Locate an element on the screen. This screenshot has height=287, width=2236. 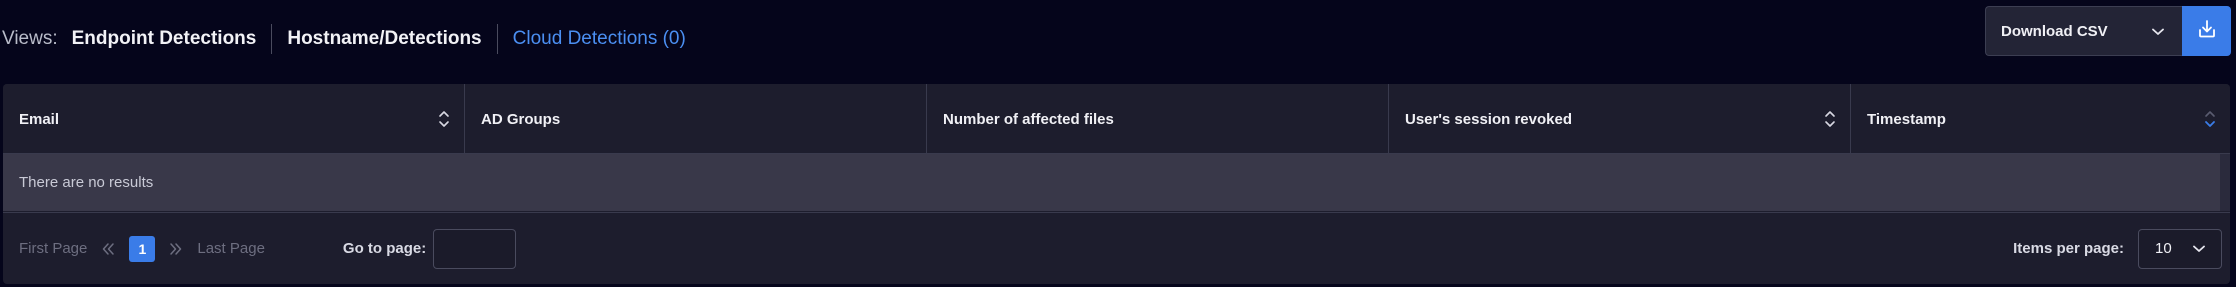
tab-cloud-detections: Cloud Detections (0) is located at coordinates (599, 39).